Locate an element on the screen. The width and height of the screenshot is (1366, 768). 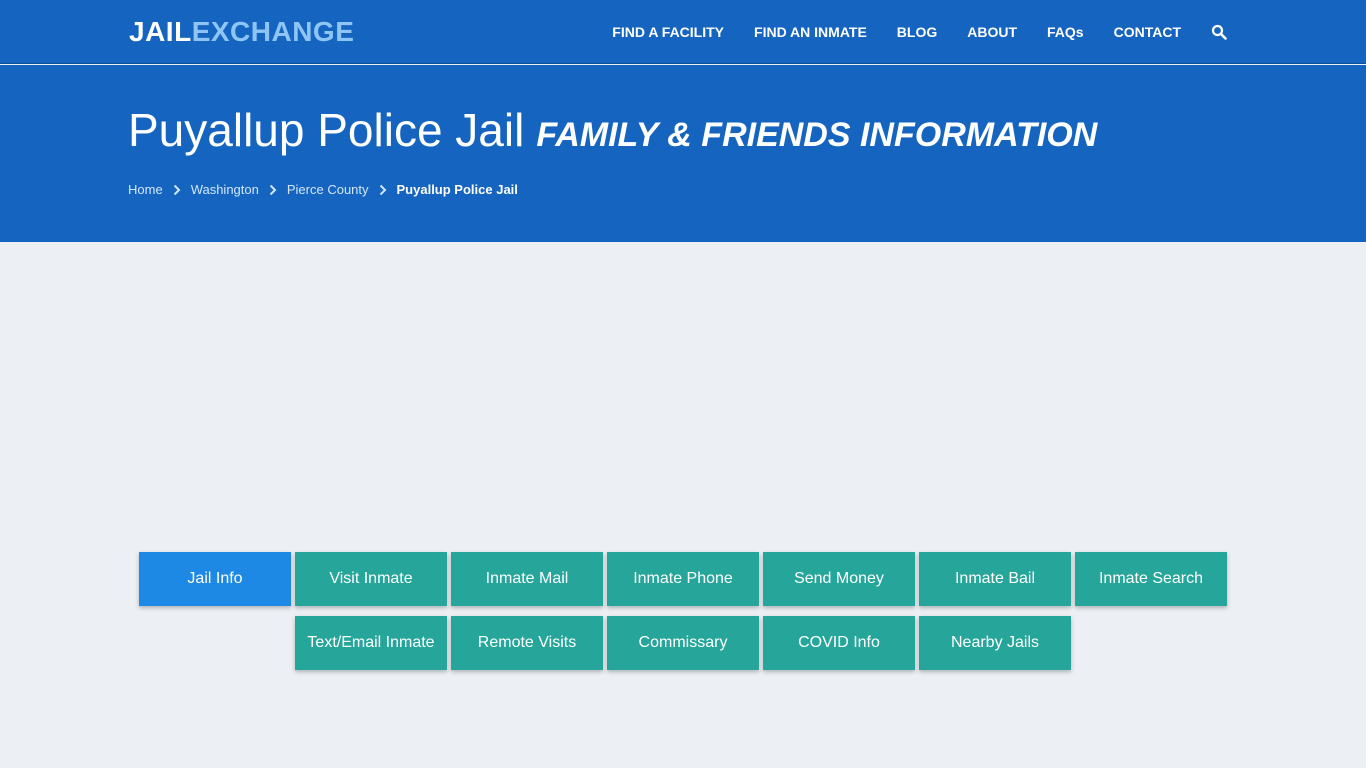
tile-send-money: Send Money is located at coordinates (839, 579).